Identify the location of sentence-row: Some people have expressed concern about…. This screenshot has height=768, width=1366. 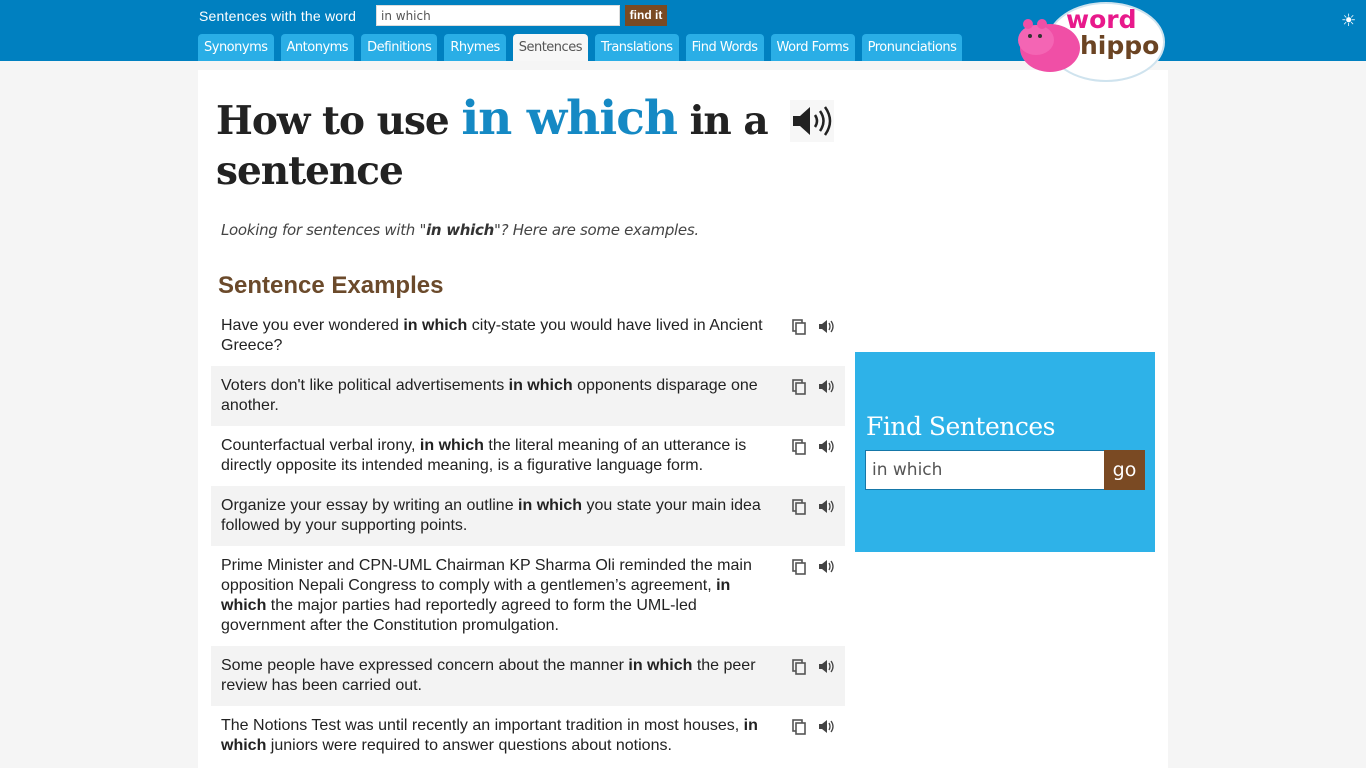
(528, 676).